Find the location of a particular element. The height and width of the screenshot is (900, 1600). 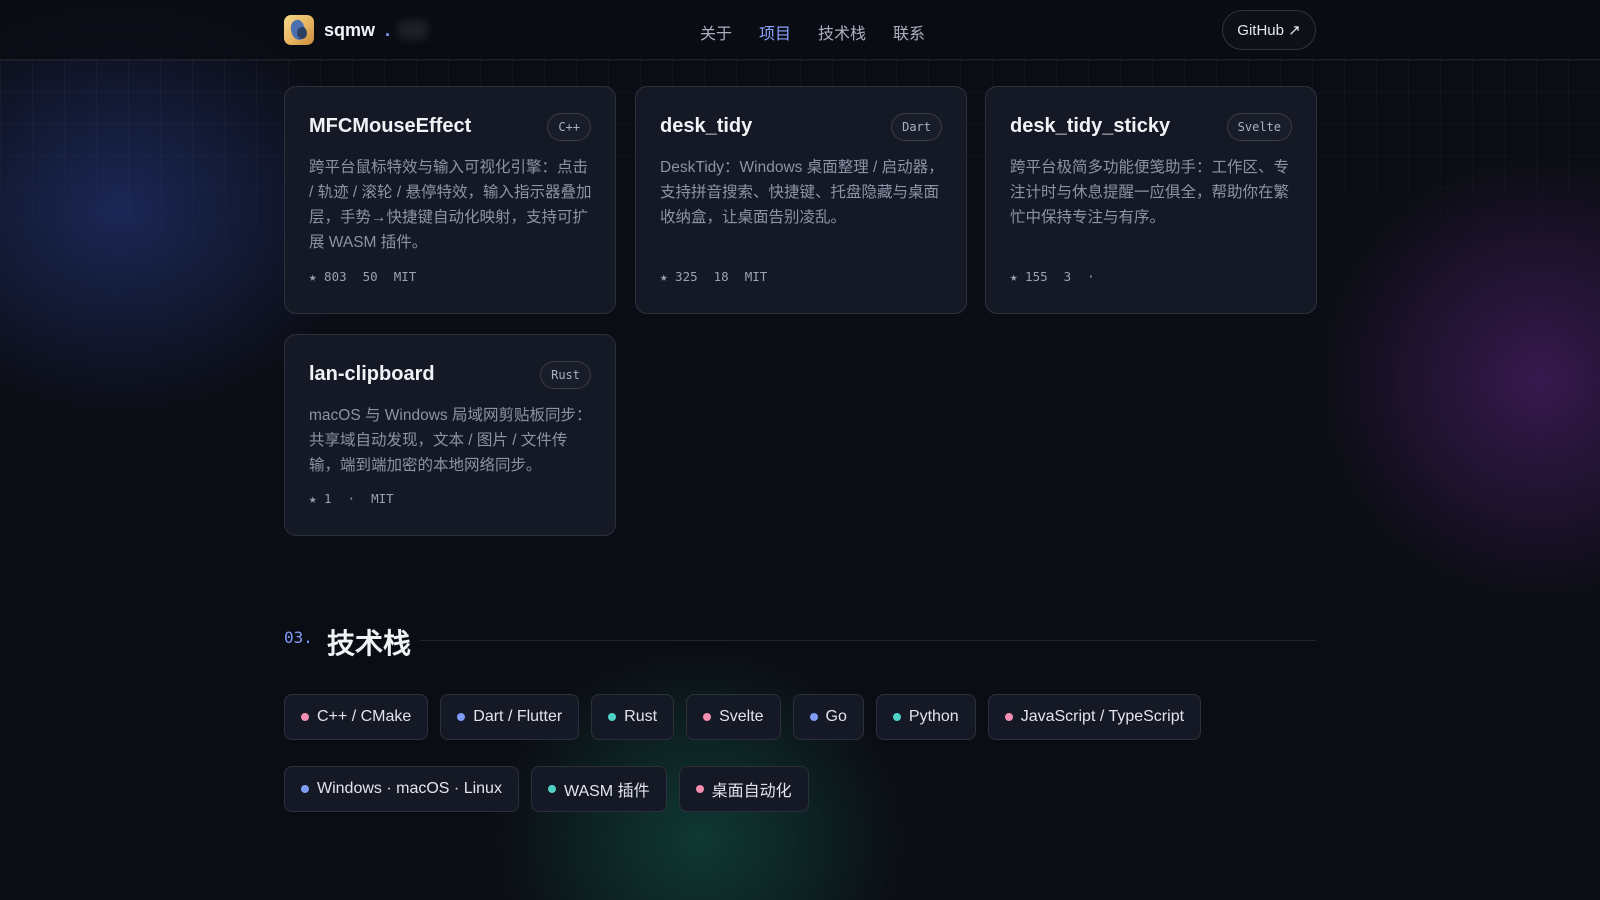

tech-chip: Rust is located at coordinates (633, 717).